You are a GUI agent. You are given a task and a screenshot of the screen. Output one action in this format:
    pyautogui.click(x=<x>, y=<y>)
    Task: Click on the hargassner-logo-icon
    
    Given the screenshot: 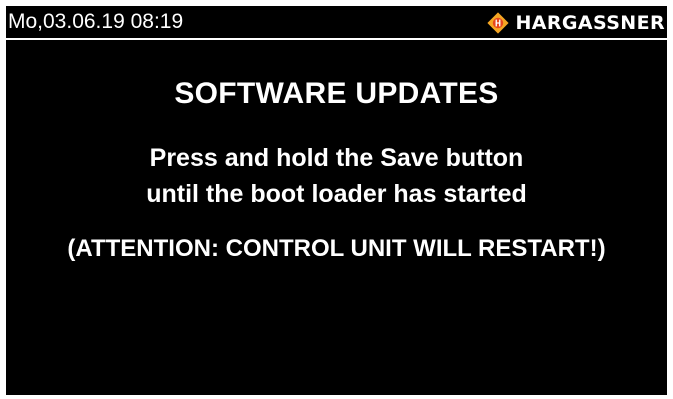 What is the action you would take?
    pyautogui.click(x=498, y=23)
    